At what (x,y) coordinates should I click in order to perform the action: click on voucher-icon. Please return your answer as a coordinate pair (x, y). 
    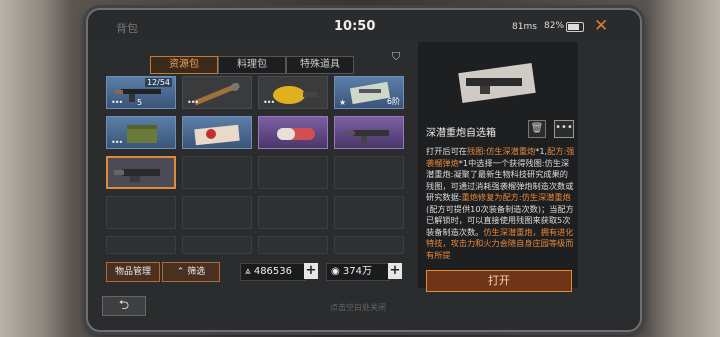
    Looking at the image, I should click on (217, 135).